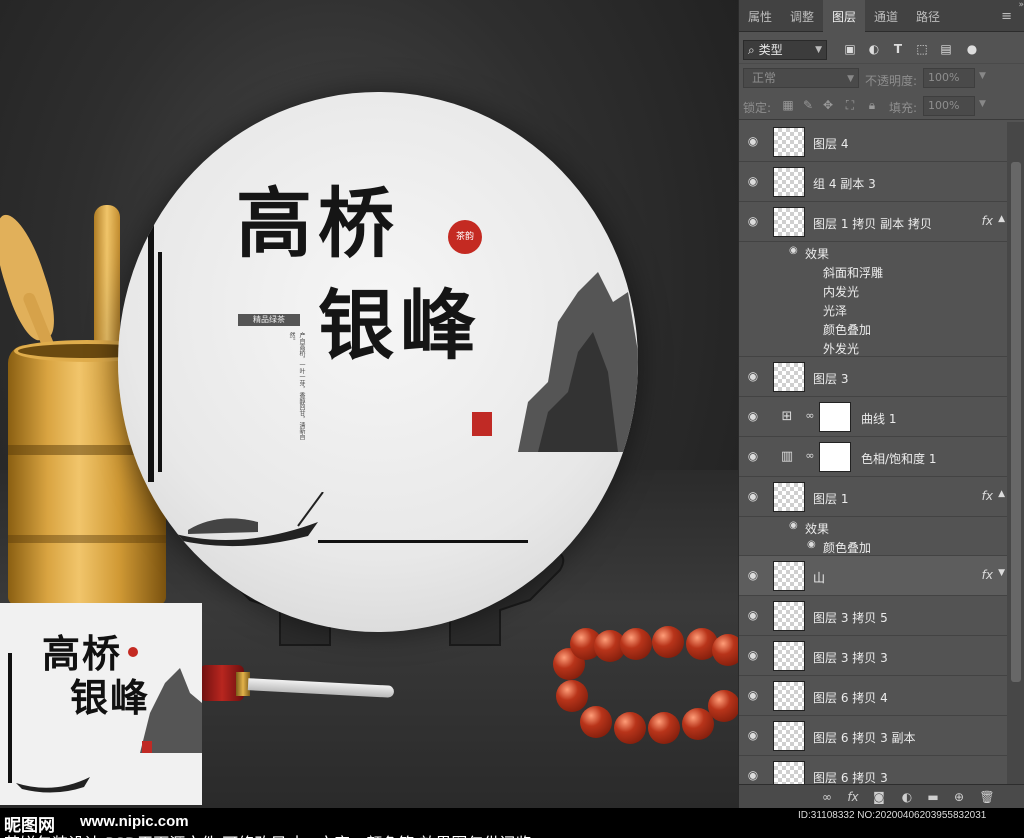 This screenshot has width=1024, height=838. Describe the element at coordinates (760, 16) in the screenshot. I see `tab-properties: 属性` at that location.